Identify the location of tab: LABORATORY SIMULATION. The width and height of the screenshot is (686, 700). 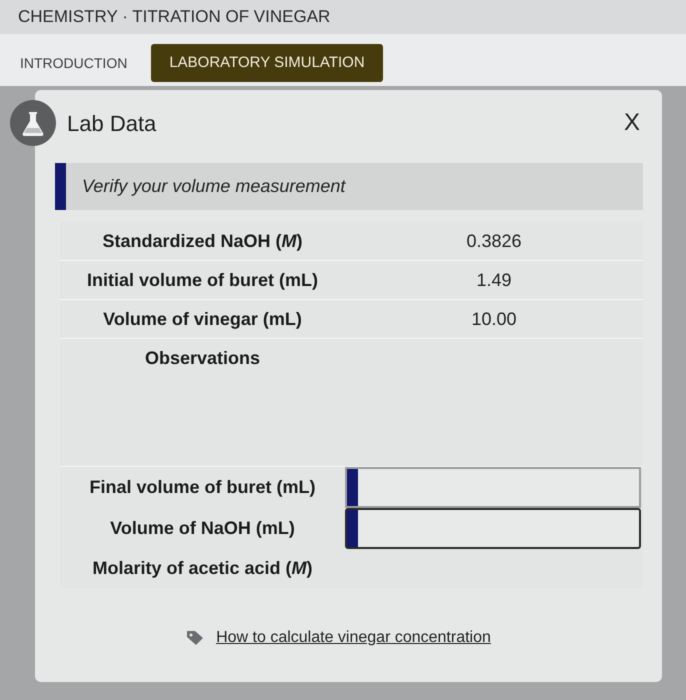
(267, 63).